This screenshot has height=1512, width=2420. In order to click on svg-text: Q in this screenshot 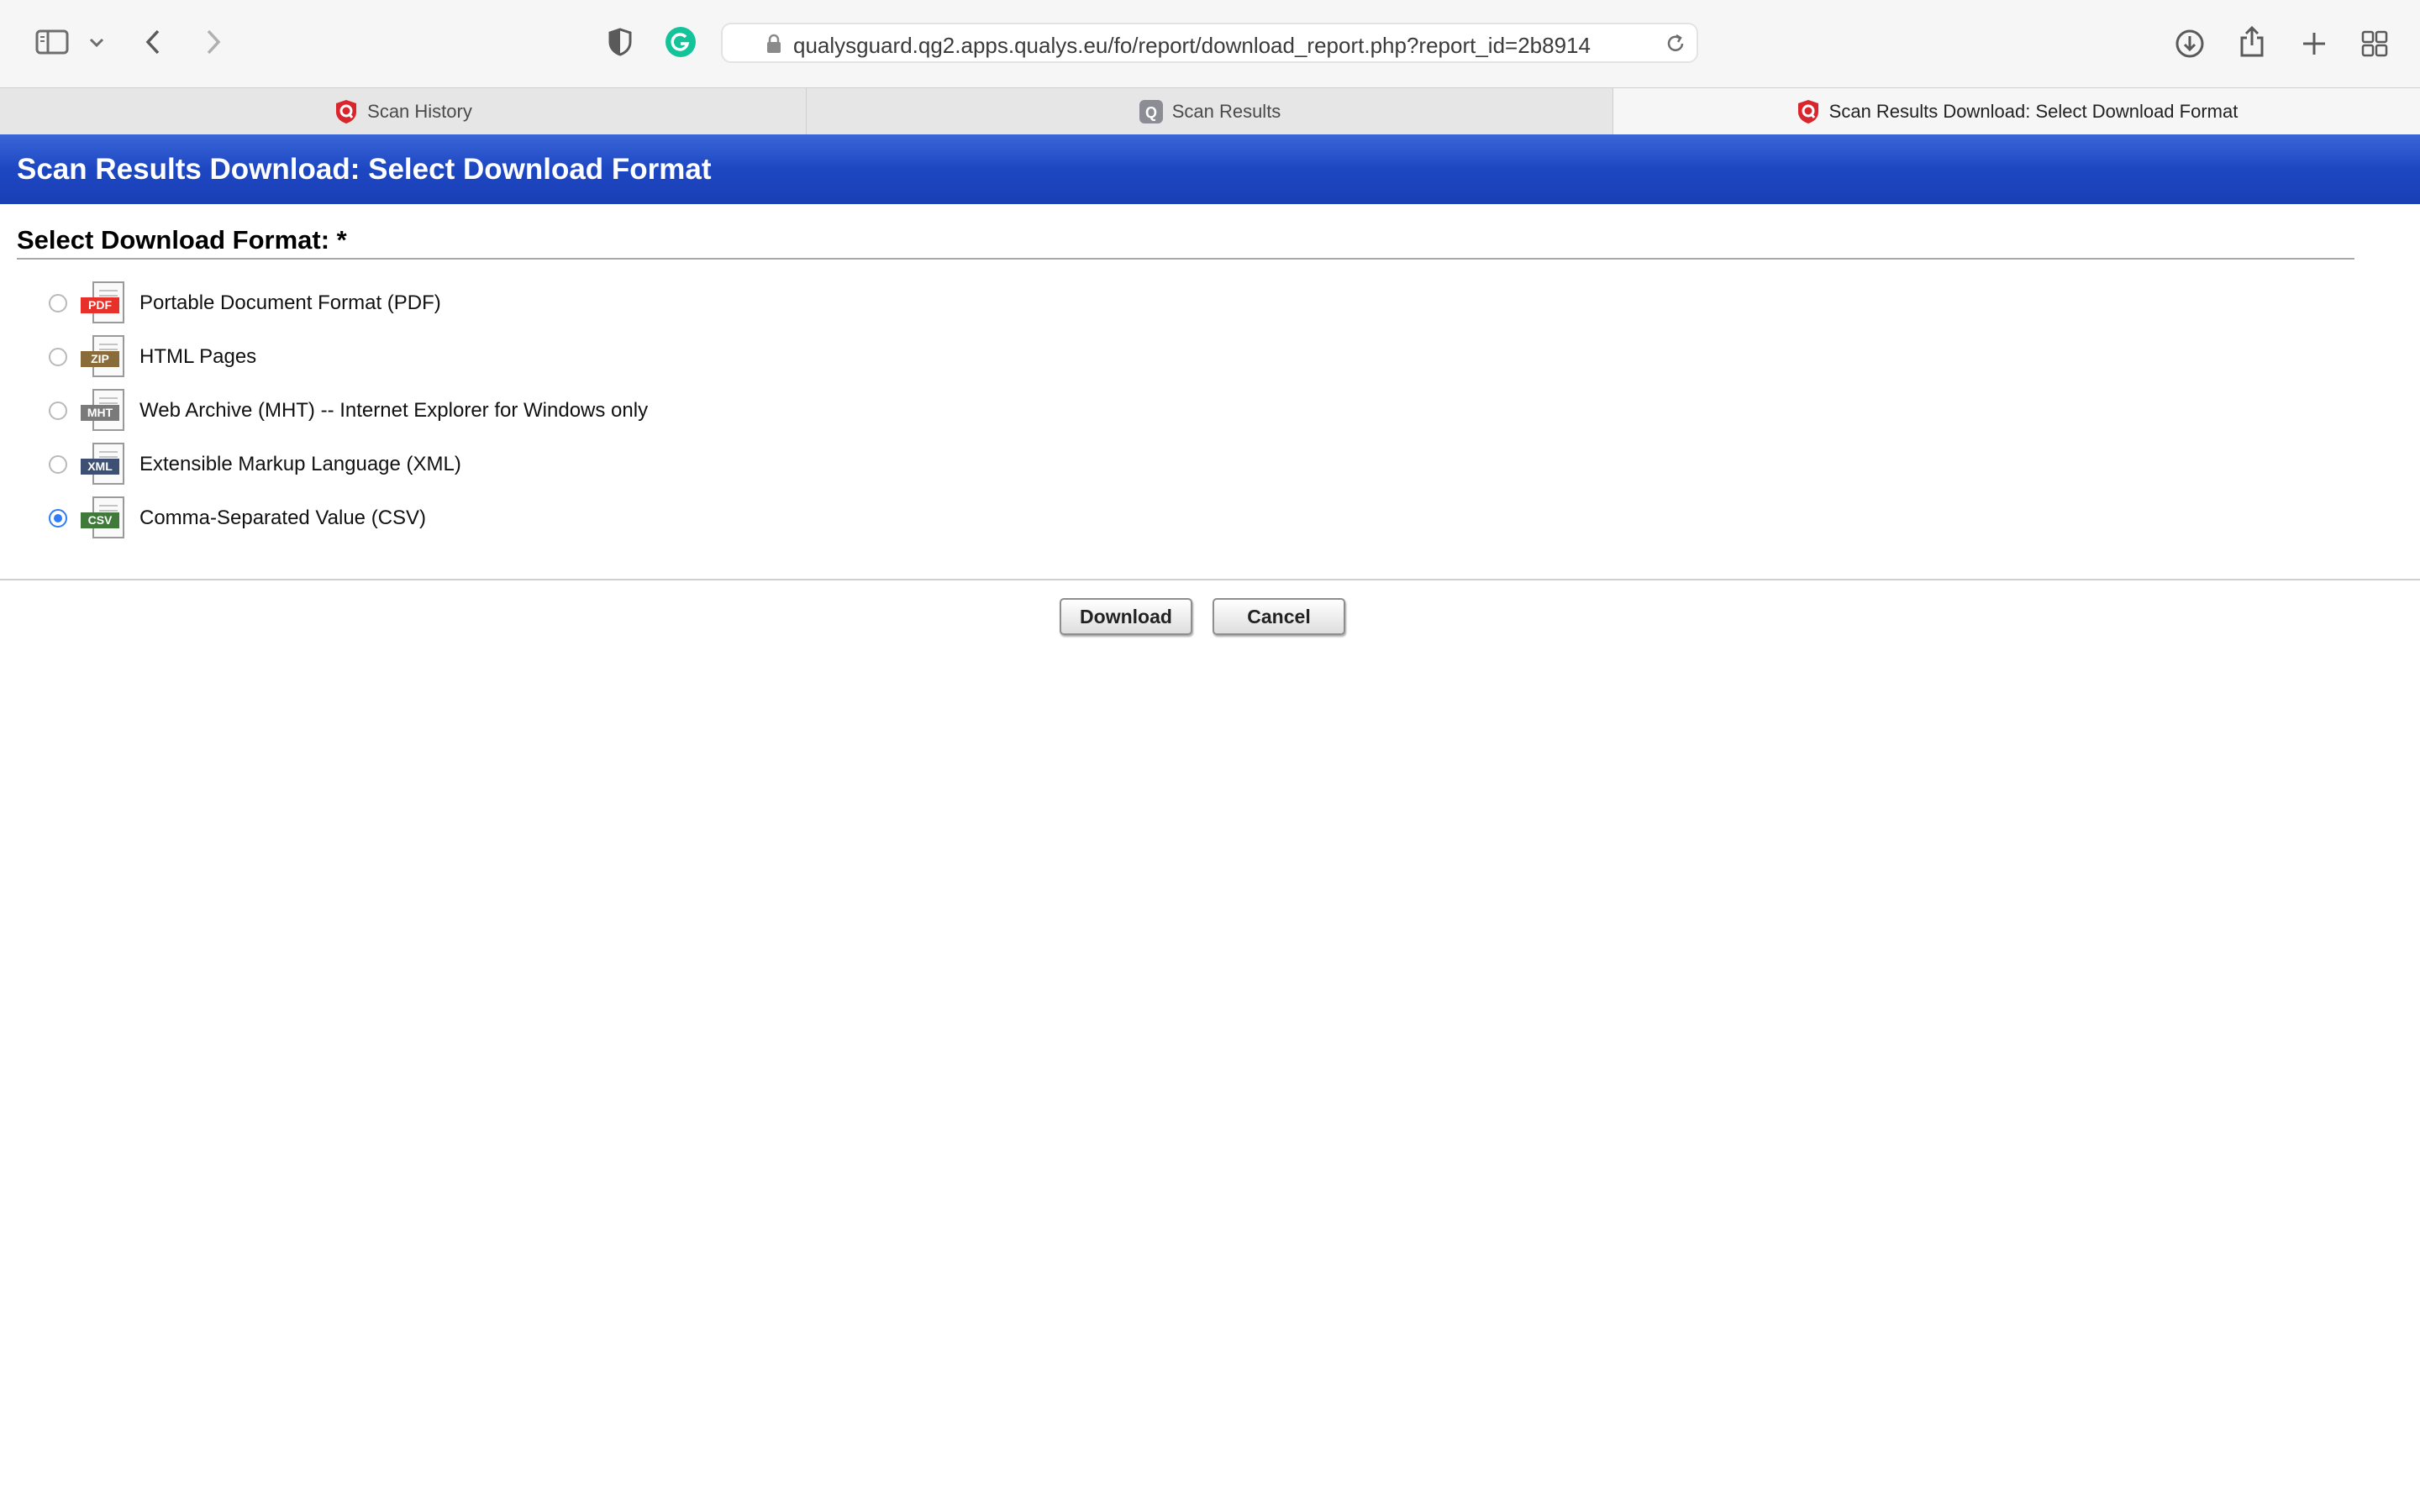, I will do `click(1151, 112)`.